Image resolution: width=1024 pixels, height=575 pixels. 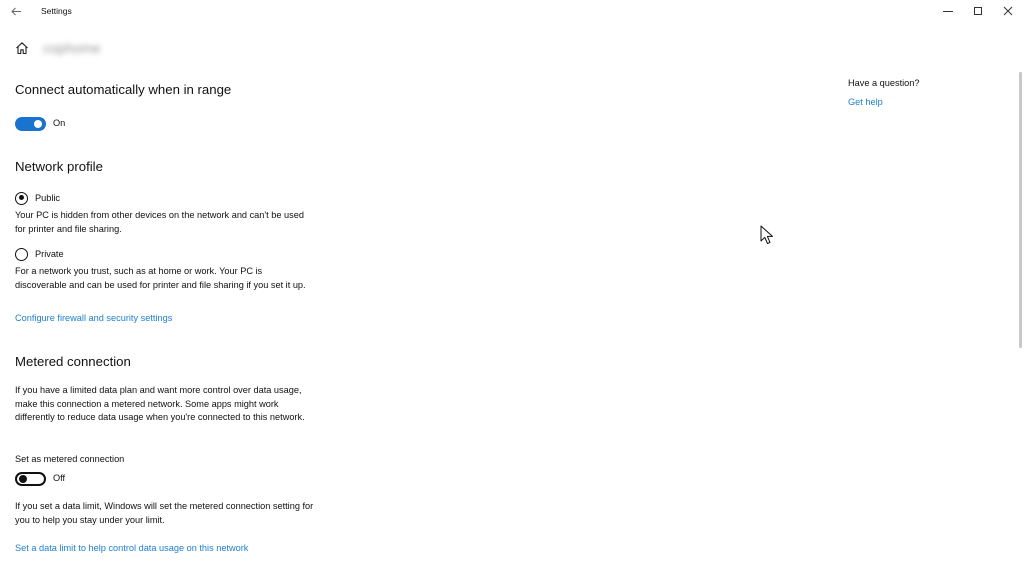 I want to click on metered-toggle-state: Off, so click(x=59, y=478).